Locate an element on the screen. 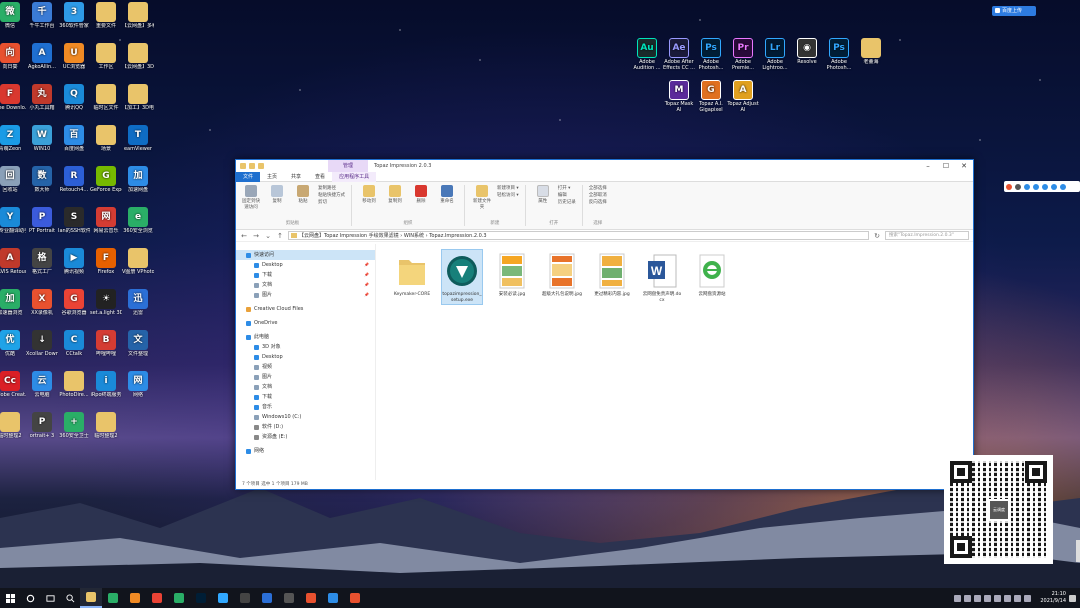 The image size is (1080, 608). nav-item: Creative Cloud Files is located at coordinates (305, 309).